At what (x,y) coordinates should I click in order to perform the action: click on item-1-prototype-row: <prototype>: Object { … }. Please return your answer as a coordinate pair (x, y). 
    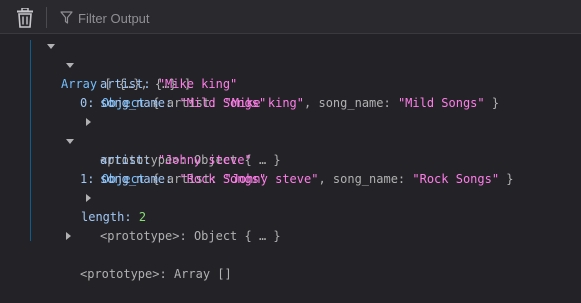
    Looking at the image, I should click on (183, 216).